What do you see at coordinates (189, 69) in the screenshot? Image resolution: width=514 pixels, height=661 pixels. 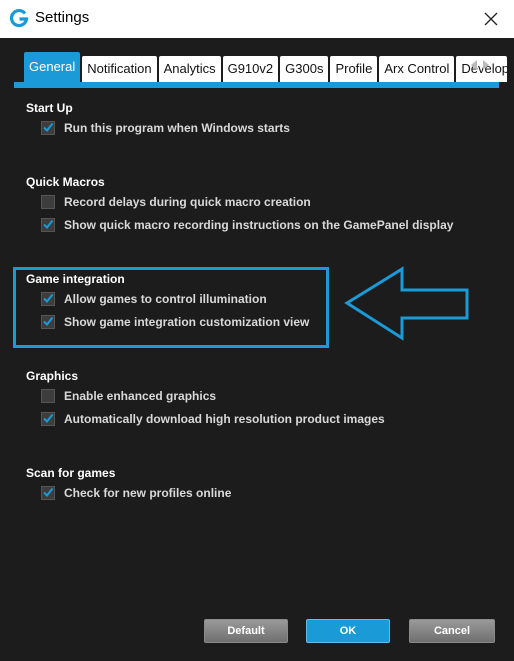 I see `tab-analytics: Analytics` at bounding box center [189, 69].